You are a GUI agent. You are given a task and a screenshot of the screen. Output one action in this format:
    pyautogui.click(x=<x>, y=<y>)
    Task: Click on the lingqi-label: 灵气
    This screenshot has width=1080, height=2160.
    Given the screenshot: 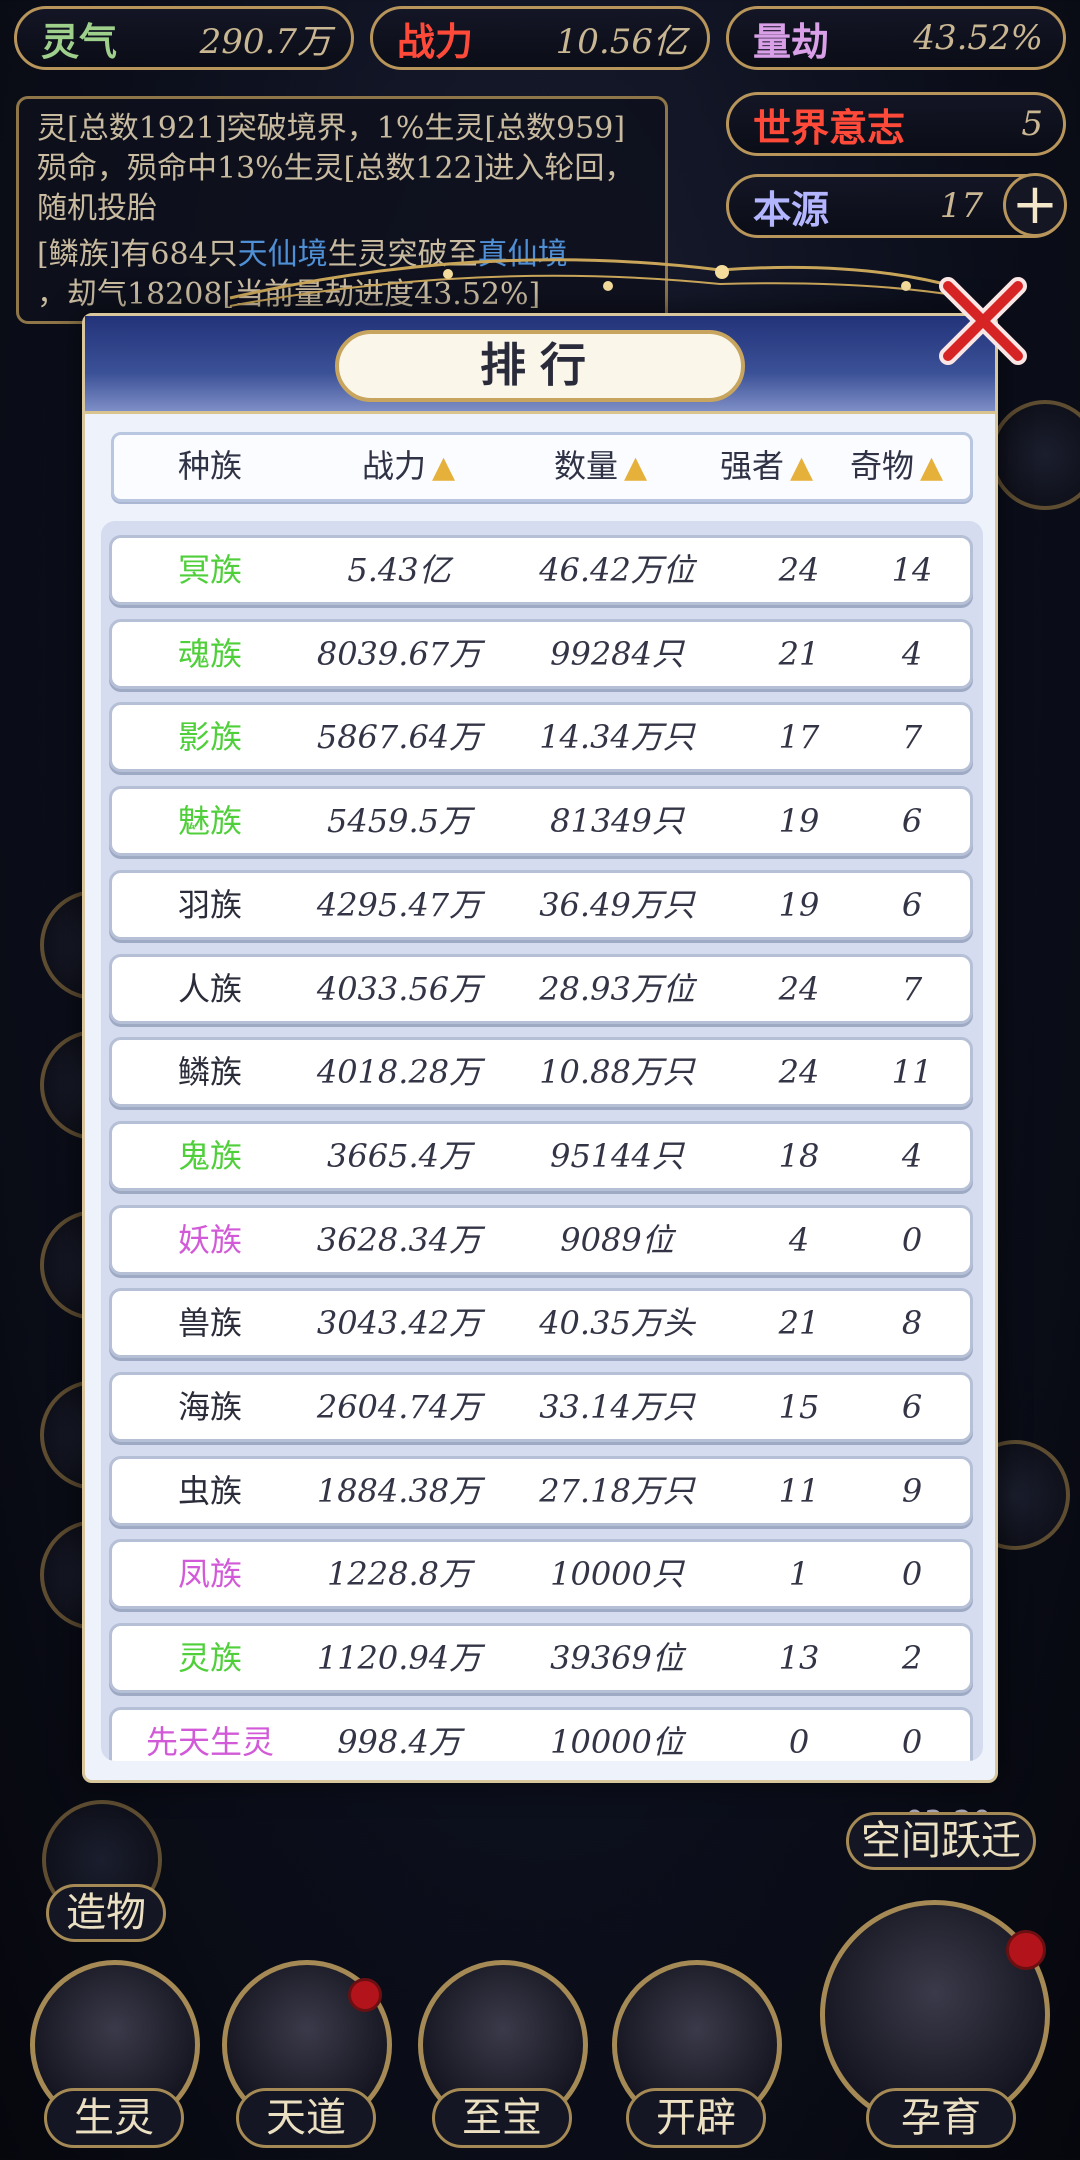 What is the action you would take?
    pyautogui.click(x=79, y=41)
    